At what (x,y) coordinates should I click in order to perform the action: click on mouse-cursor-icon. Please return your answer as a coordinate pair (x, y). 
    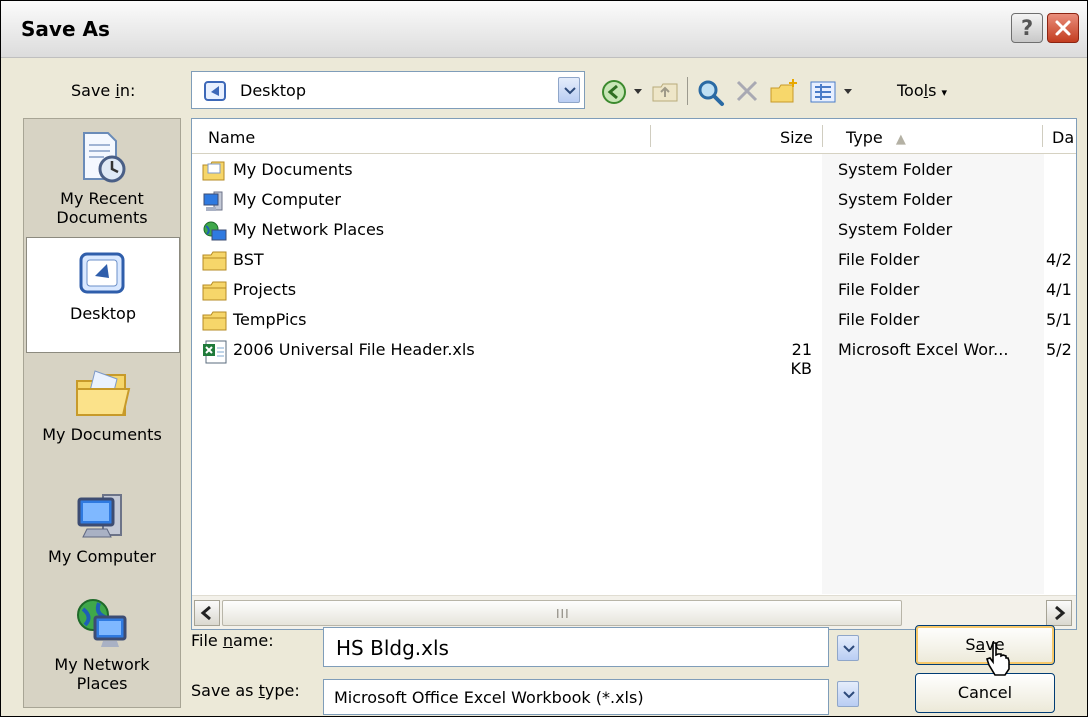
    Looking at the image, I should click on (997, 659).